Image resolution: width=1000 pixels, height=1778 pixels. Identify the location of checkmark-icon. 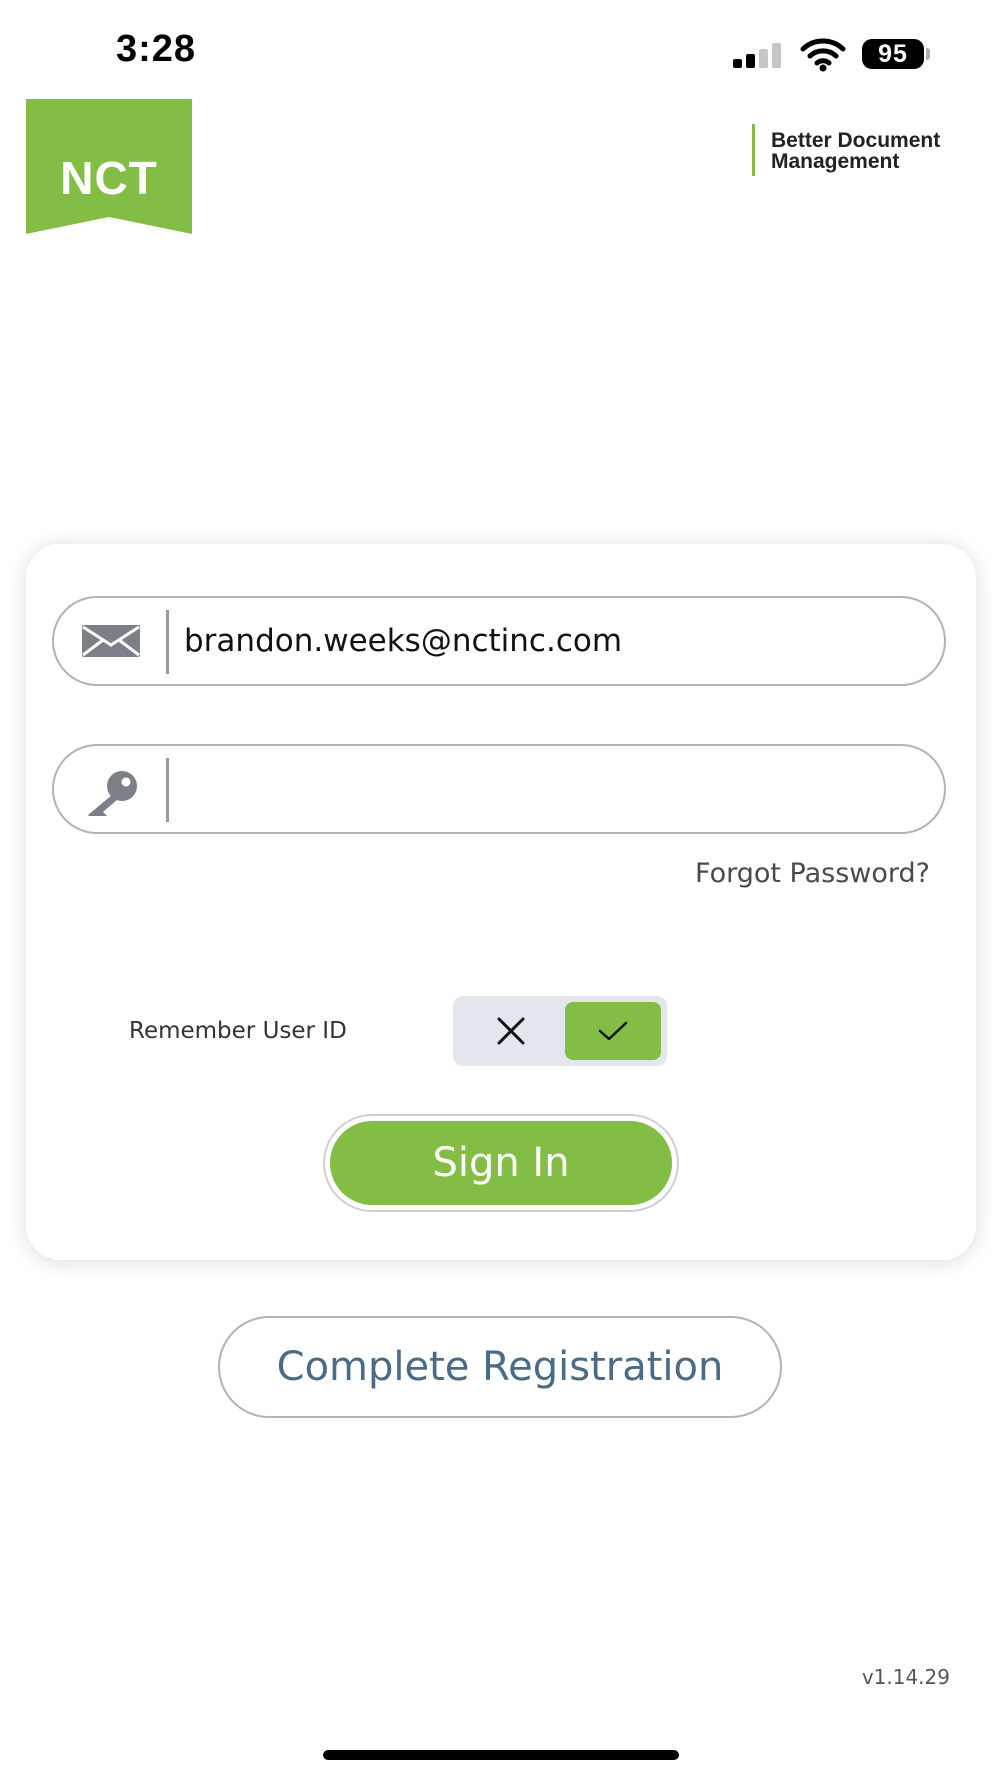
(613, 1031).